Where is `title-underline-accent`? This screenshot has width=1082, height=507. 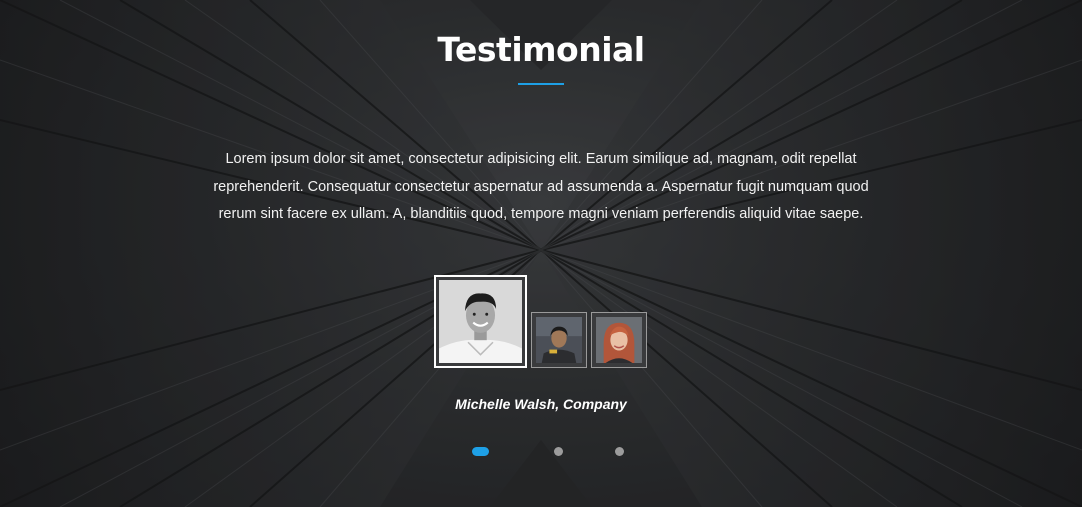
title-underline-accent is located at coordinates (541, 84).